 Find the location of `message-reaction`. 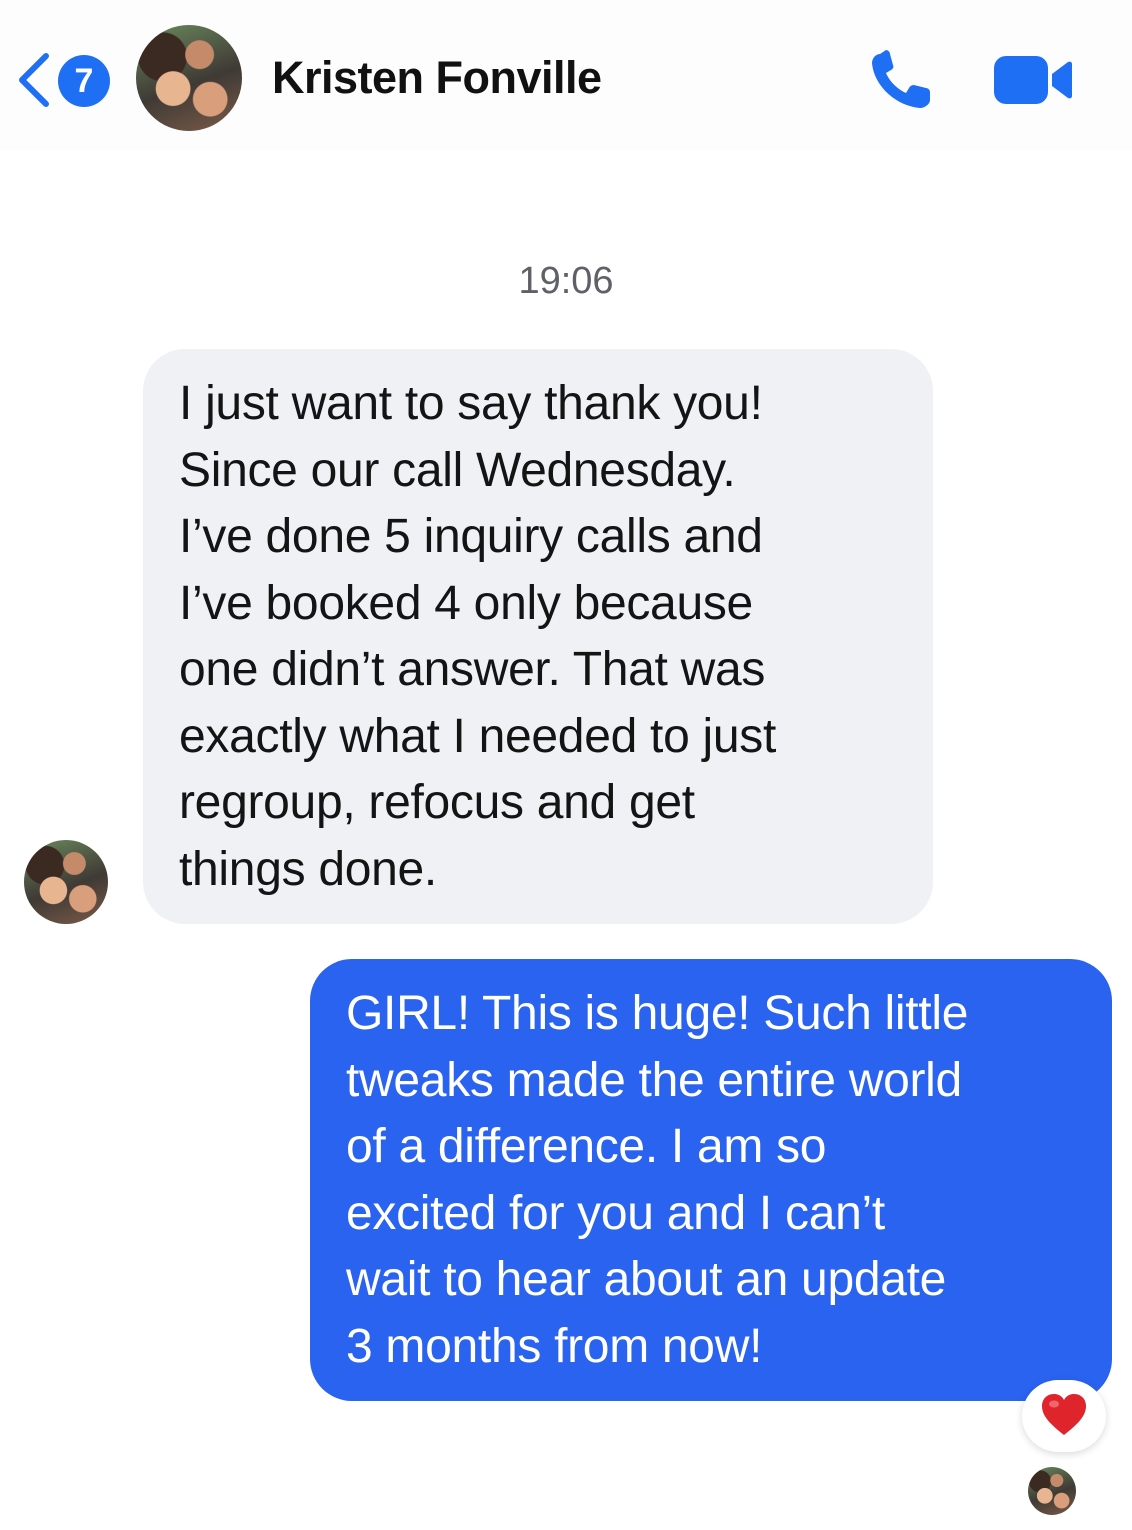

message-reaction is located at coordinates (1064, 1416).